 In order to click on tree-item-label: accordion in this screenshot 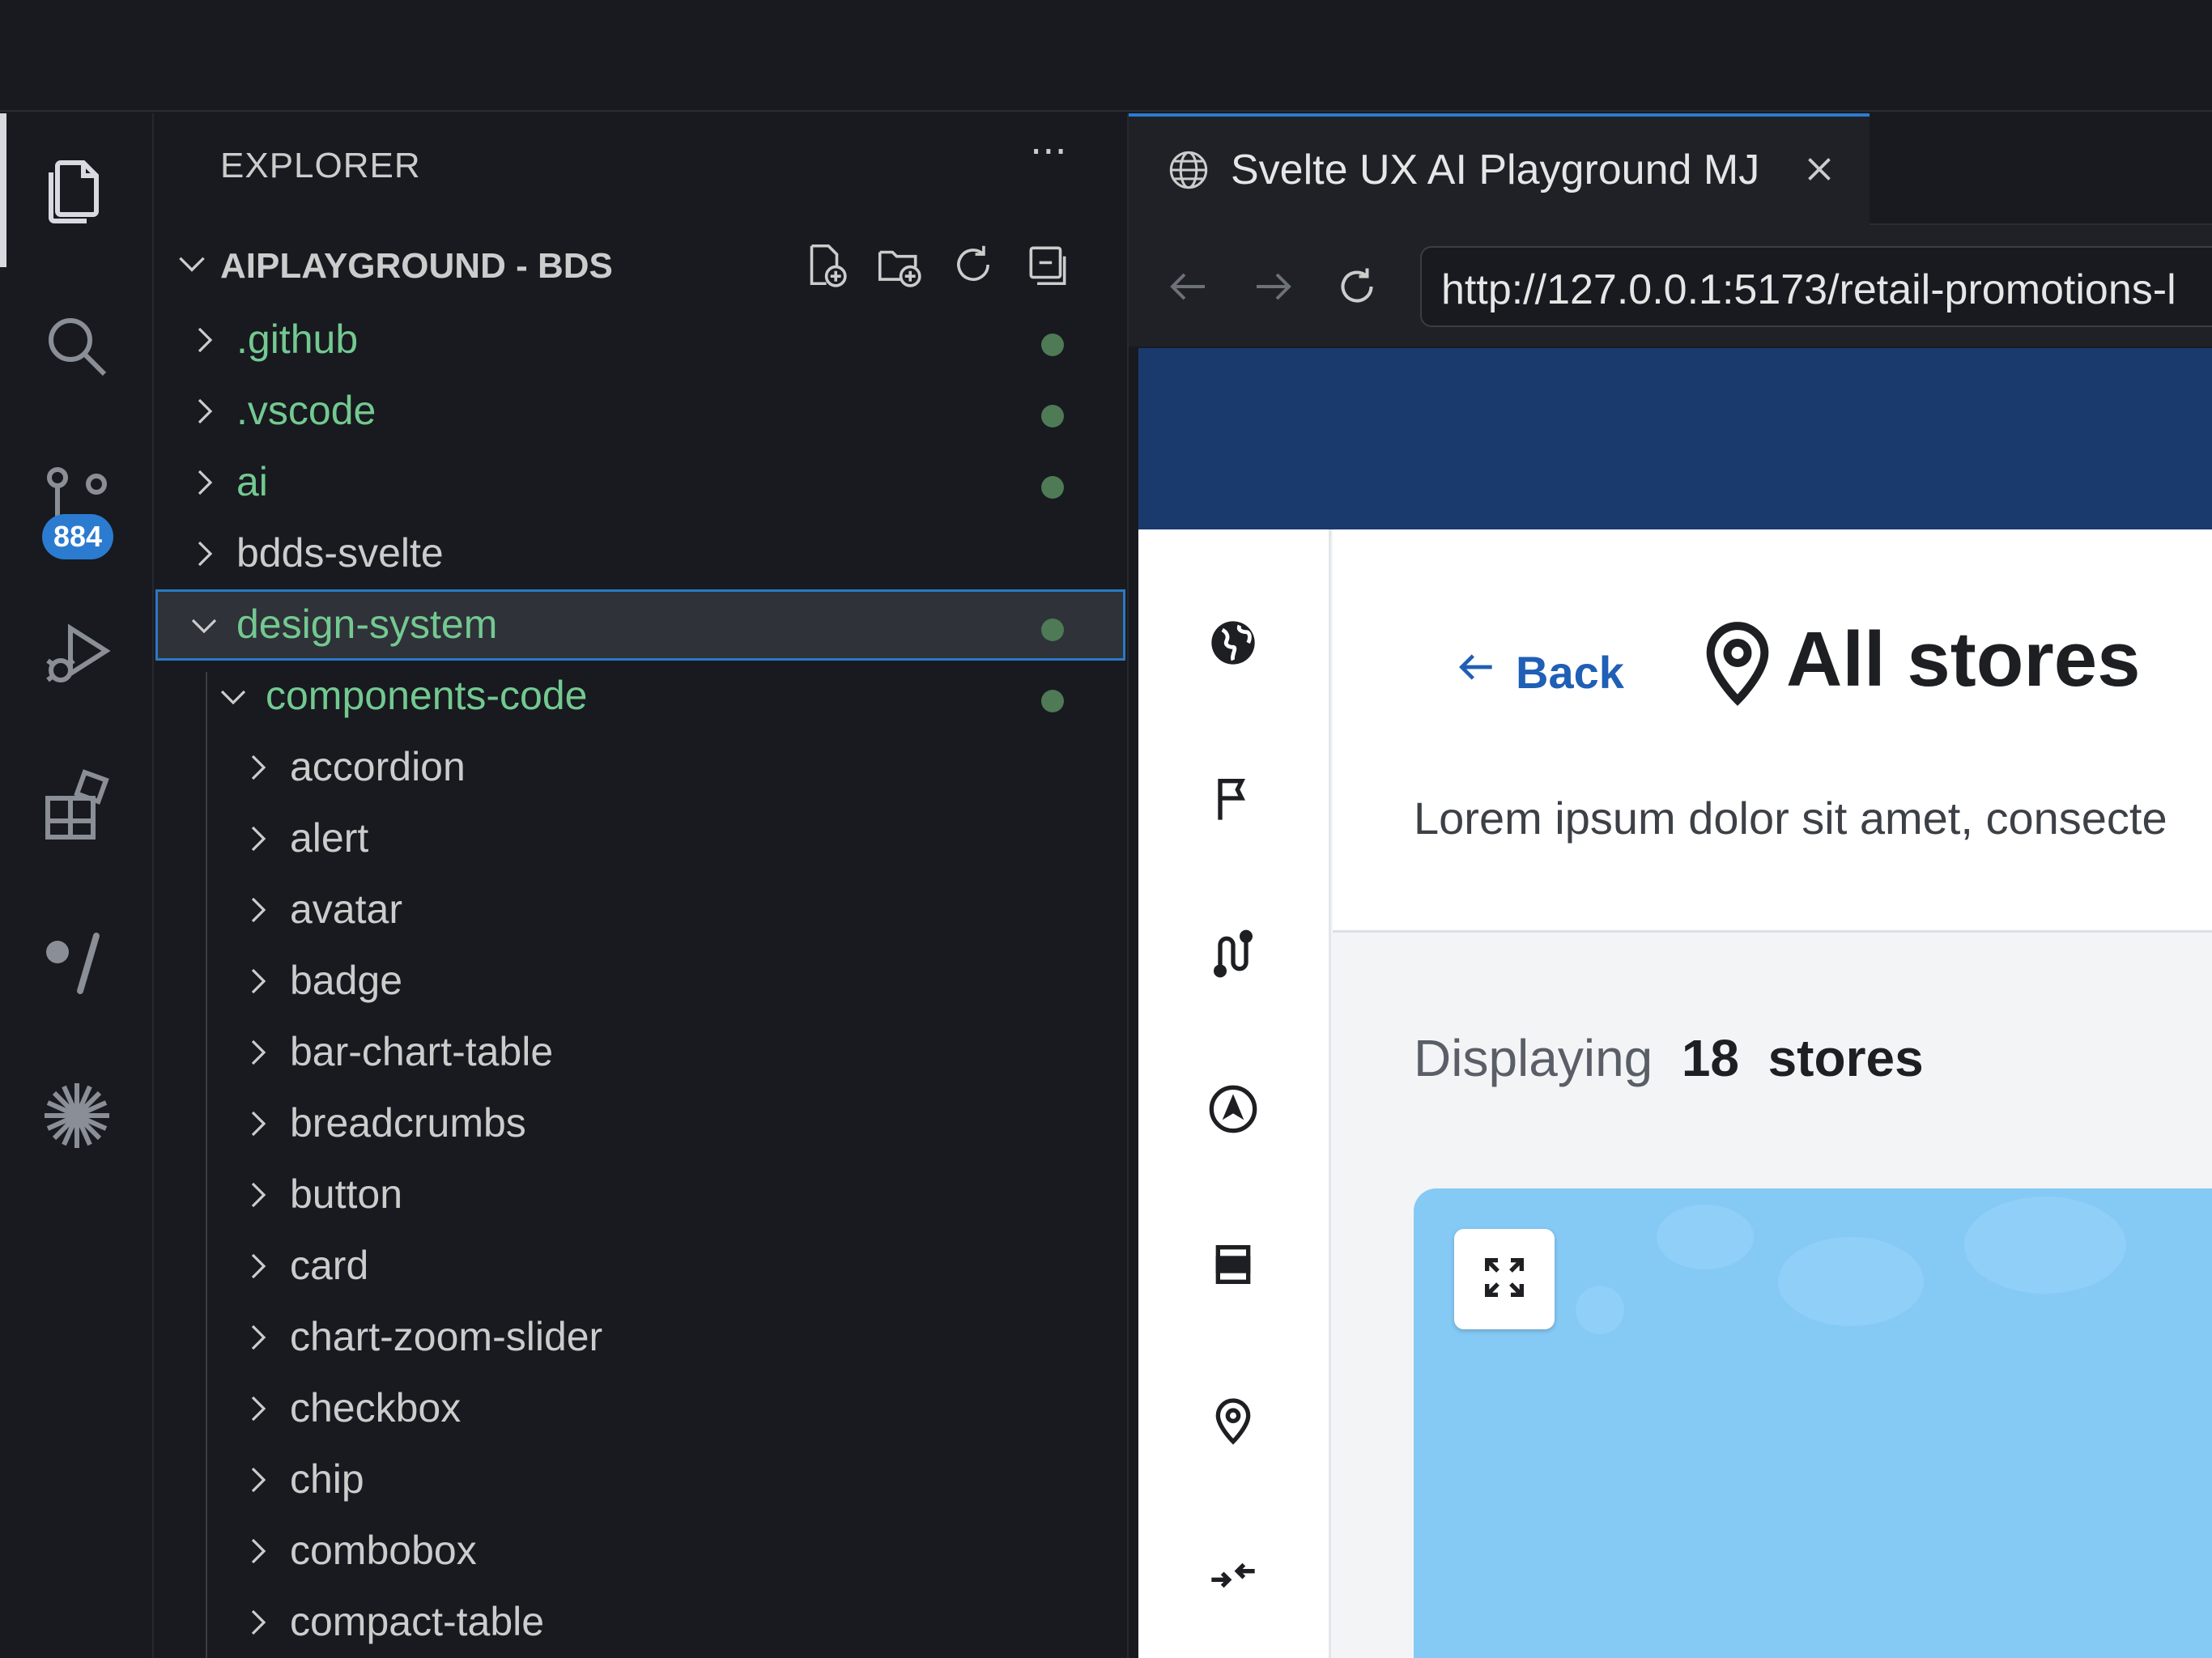, I will do `click(378, 766)`.